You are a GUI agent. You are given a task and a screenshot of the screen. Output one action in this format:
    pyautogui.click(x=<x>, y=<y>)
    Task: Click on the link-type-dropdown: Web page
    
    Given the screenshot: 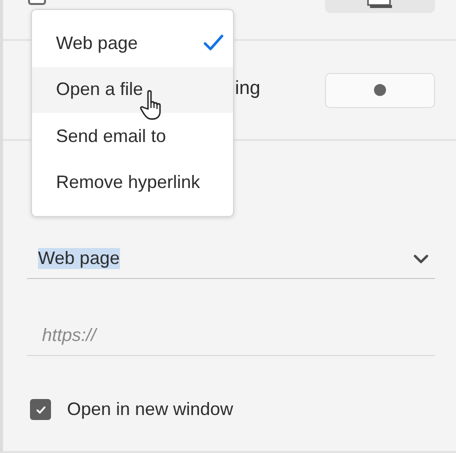 What is the action you would take?
    pyautogui.click(x=231, y=259)
    